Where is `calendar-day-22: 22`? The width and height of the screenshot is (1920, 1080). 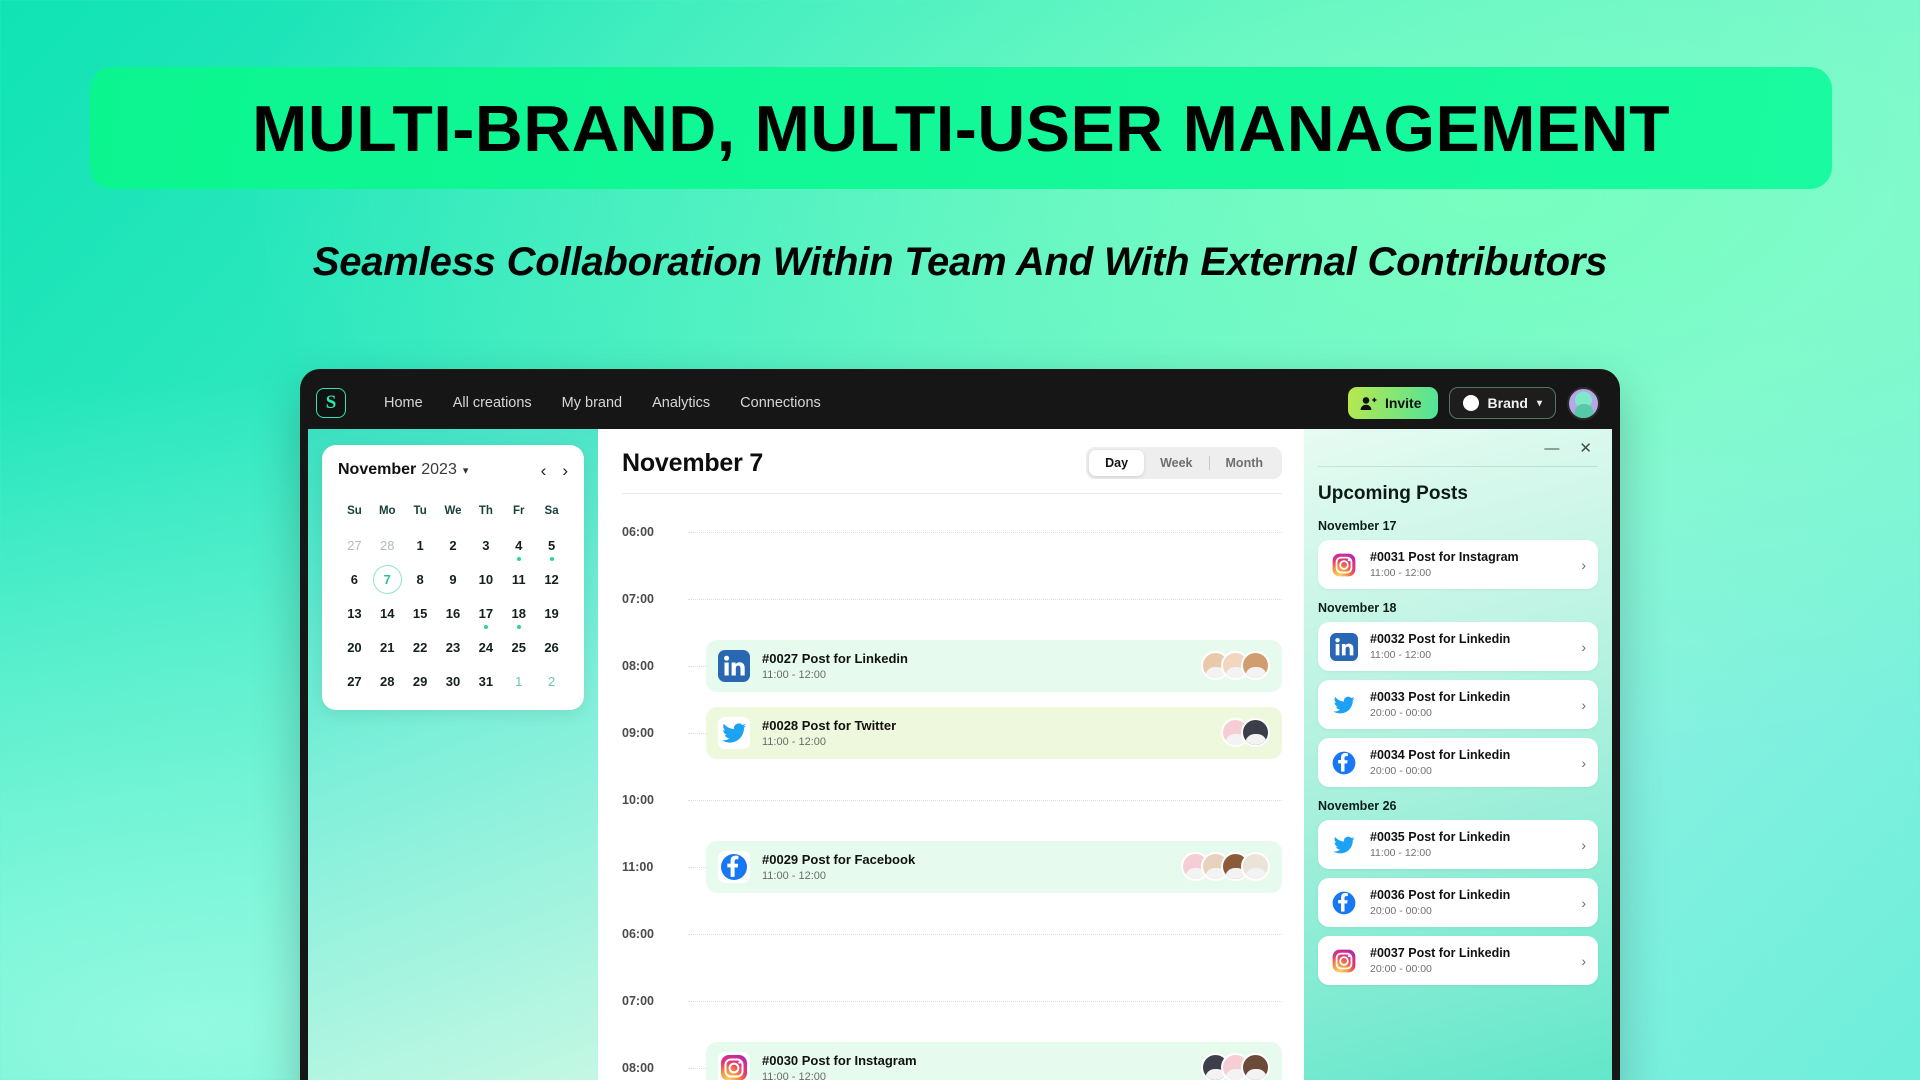 calendar-day-22: 22 is located at coordinates (420, 647).